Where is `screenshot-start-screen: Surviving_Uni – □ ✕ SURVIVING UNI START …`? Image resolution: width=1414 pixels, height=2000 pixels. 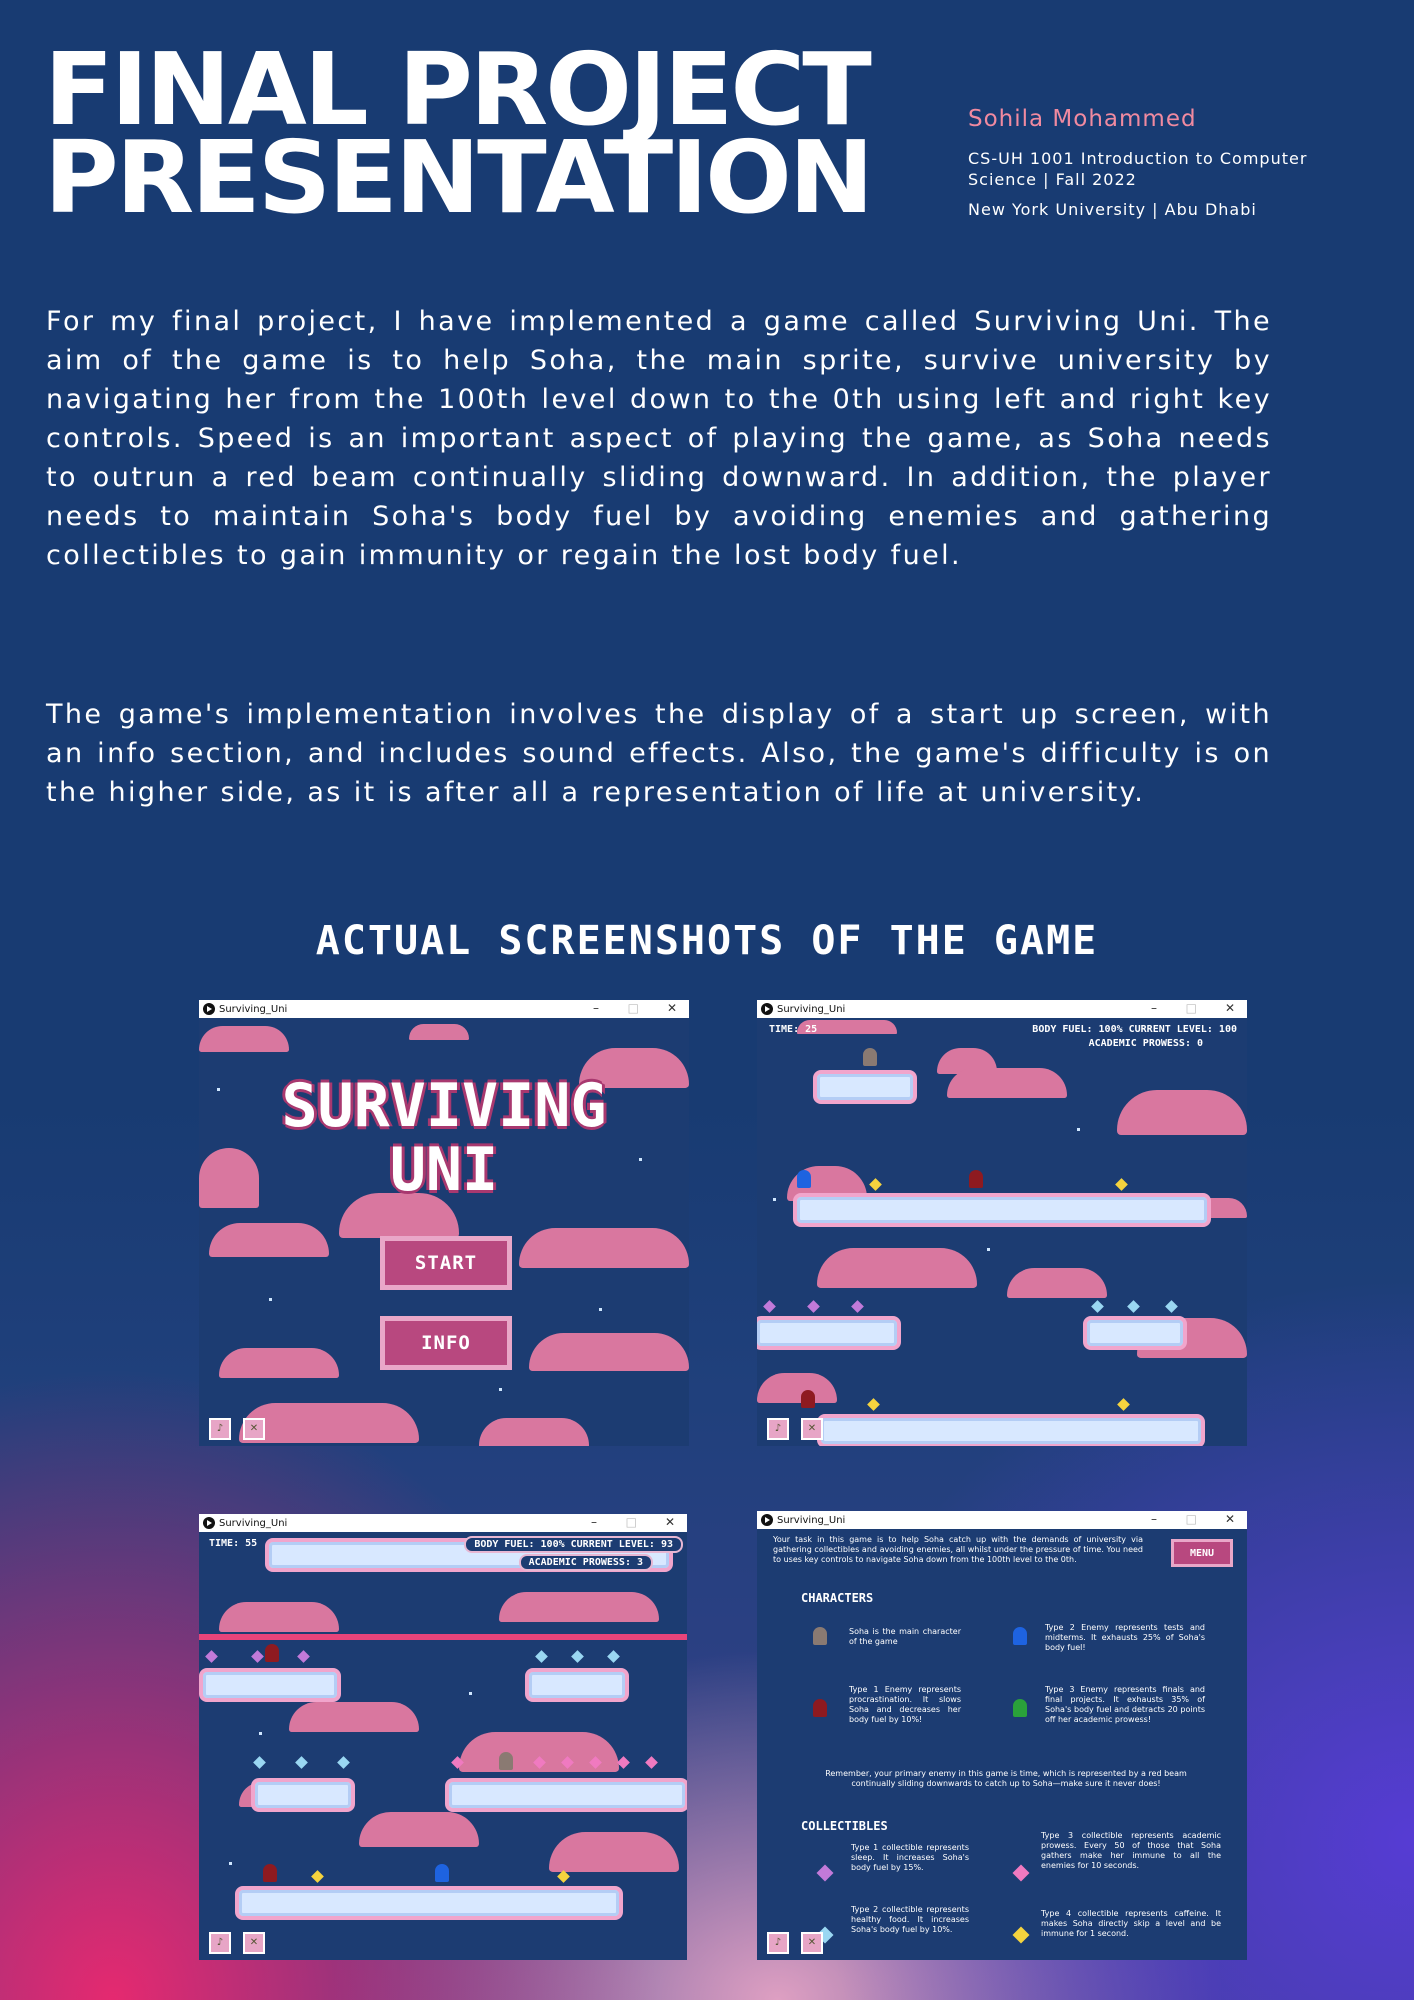
screenshot-start-screen: Surviving_Uni – □ ✕ SURVIVING UNI START … is located at coordinates (444, 1223).